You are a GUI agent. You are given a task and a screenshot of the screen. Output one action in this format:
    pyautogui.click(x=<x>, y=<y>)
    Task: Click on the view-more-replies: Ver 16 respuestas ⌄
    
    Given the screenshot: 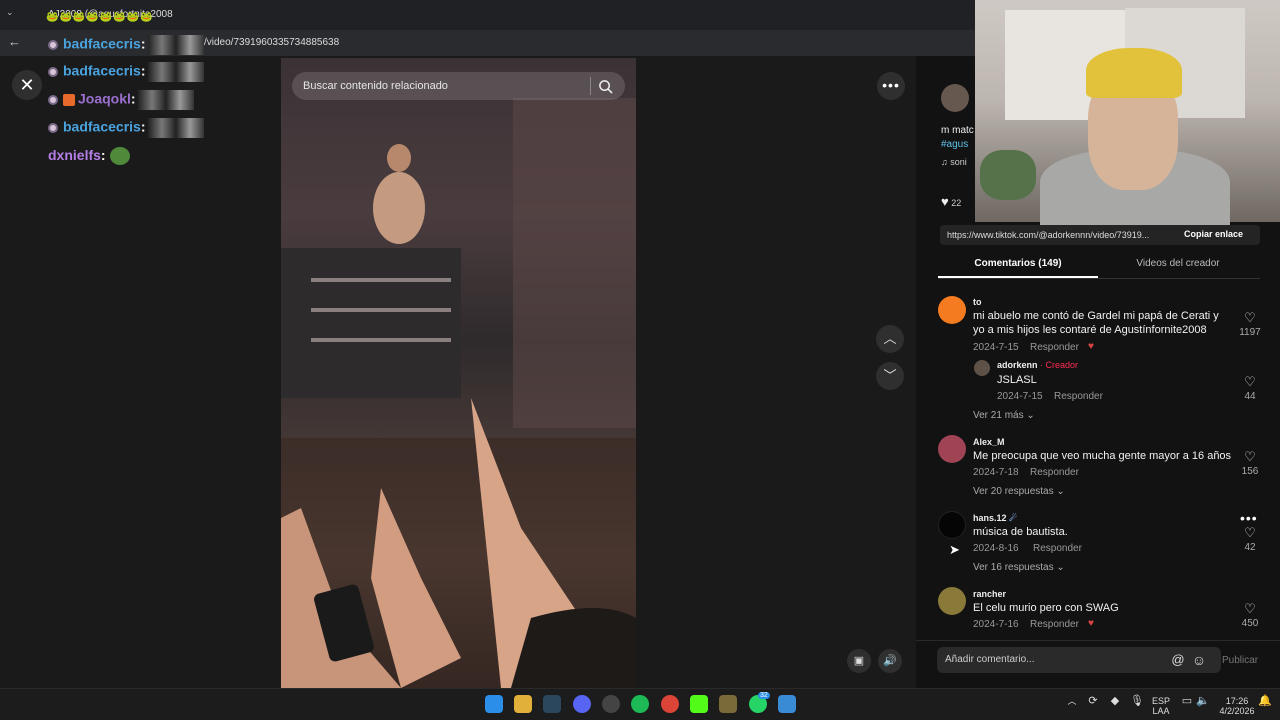 What is the action you would take?
    pyautogui.click(x=1019, y=567)
    